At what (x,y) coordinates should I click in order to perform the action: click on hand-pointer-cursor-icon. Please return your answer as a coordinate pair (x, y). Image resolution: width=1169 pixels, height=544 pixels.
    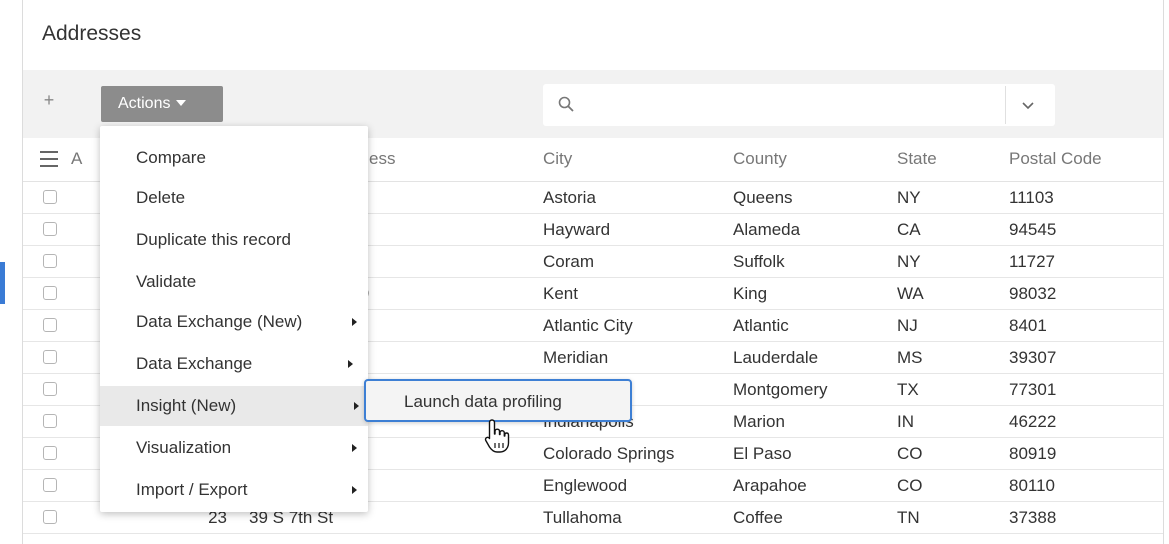
    Looking at the image, I should click on (497, 436).